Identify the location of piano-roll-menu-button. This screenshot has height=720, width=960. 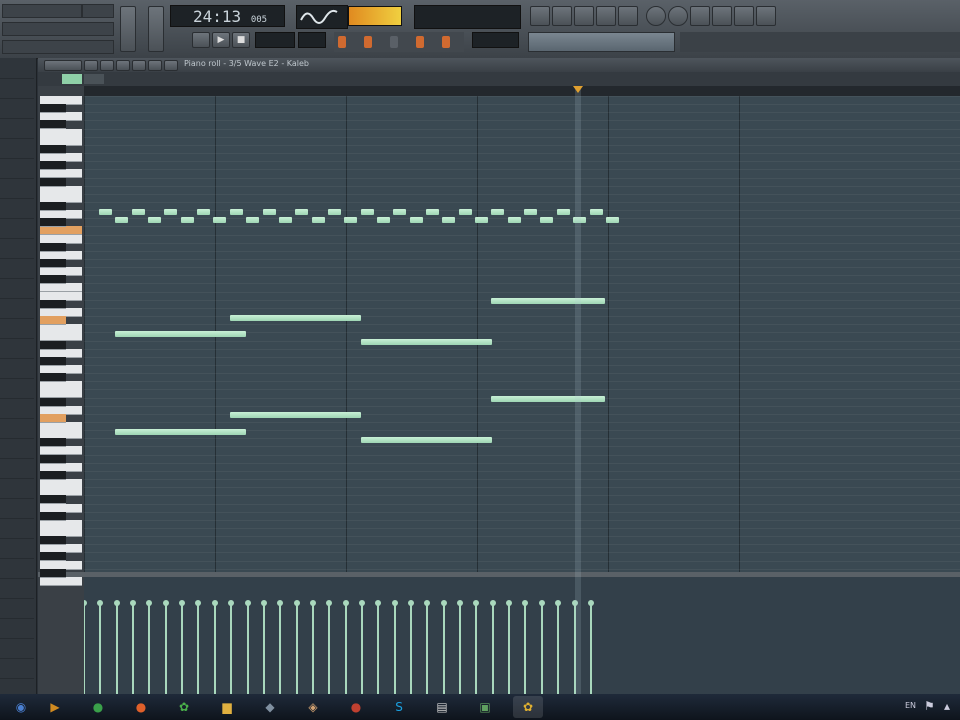
(63, 65).